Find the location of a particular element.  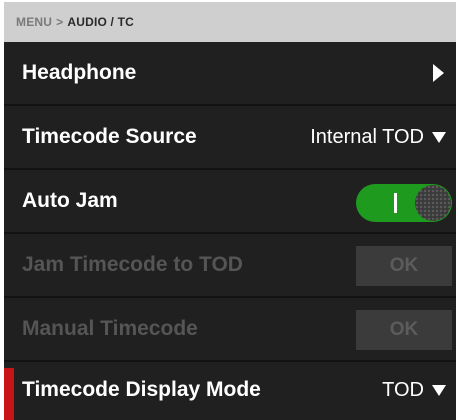

manual-timecode-label: Manual Timecode is located at coordinates (110, 328).